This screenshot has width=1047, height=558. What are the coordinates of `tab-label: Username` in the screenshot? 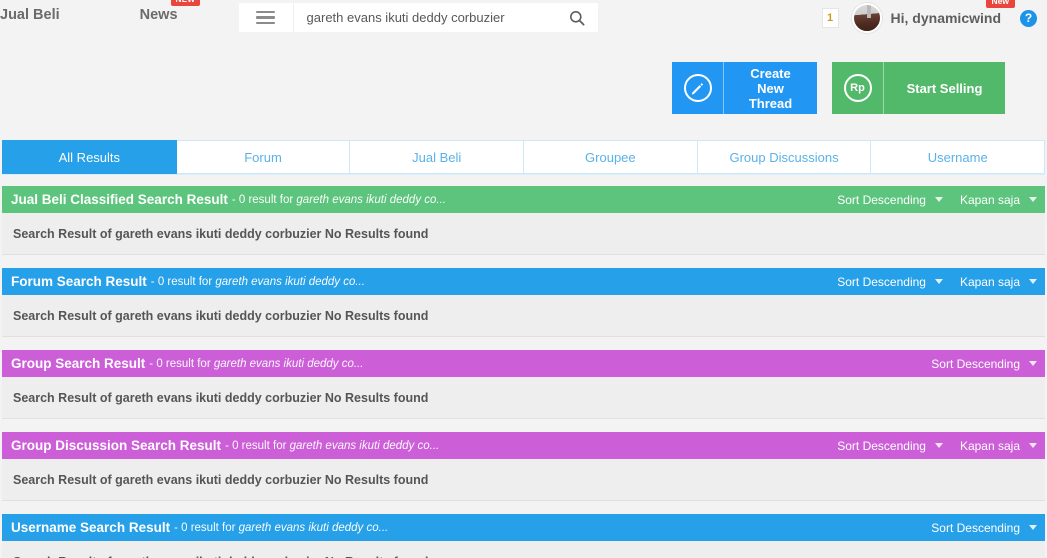 It's located at (957, 157).